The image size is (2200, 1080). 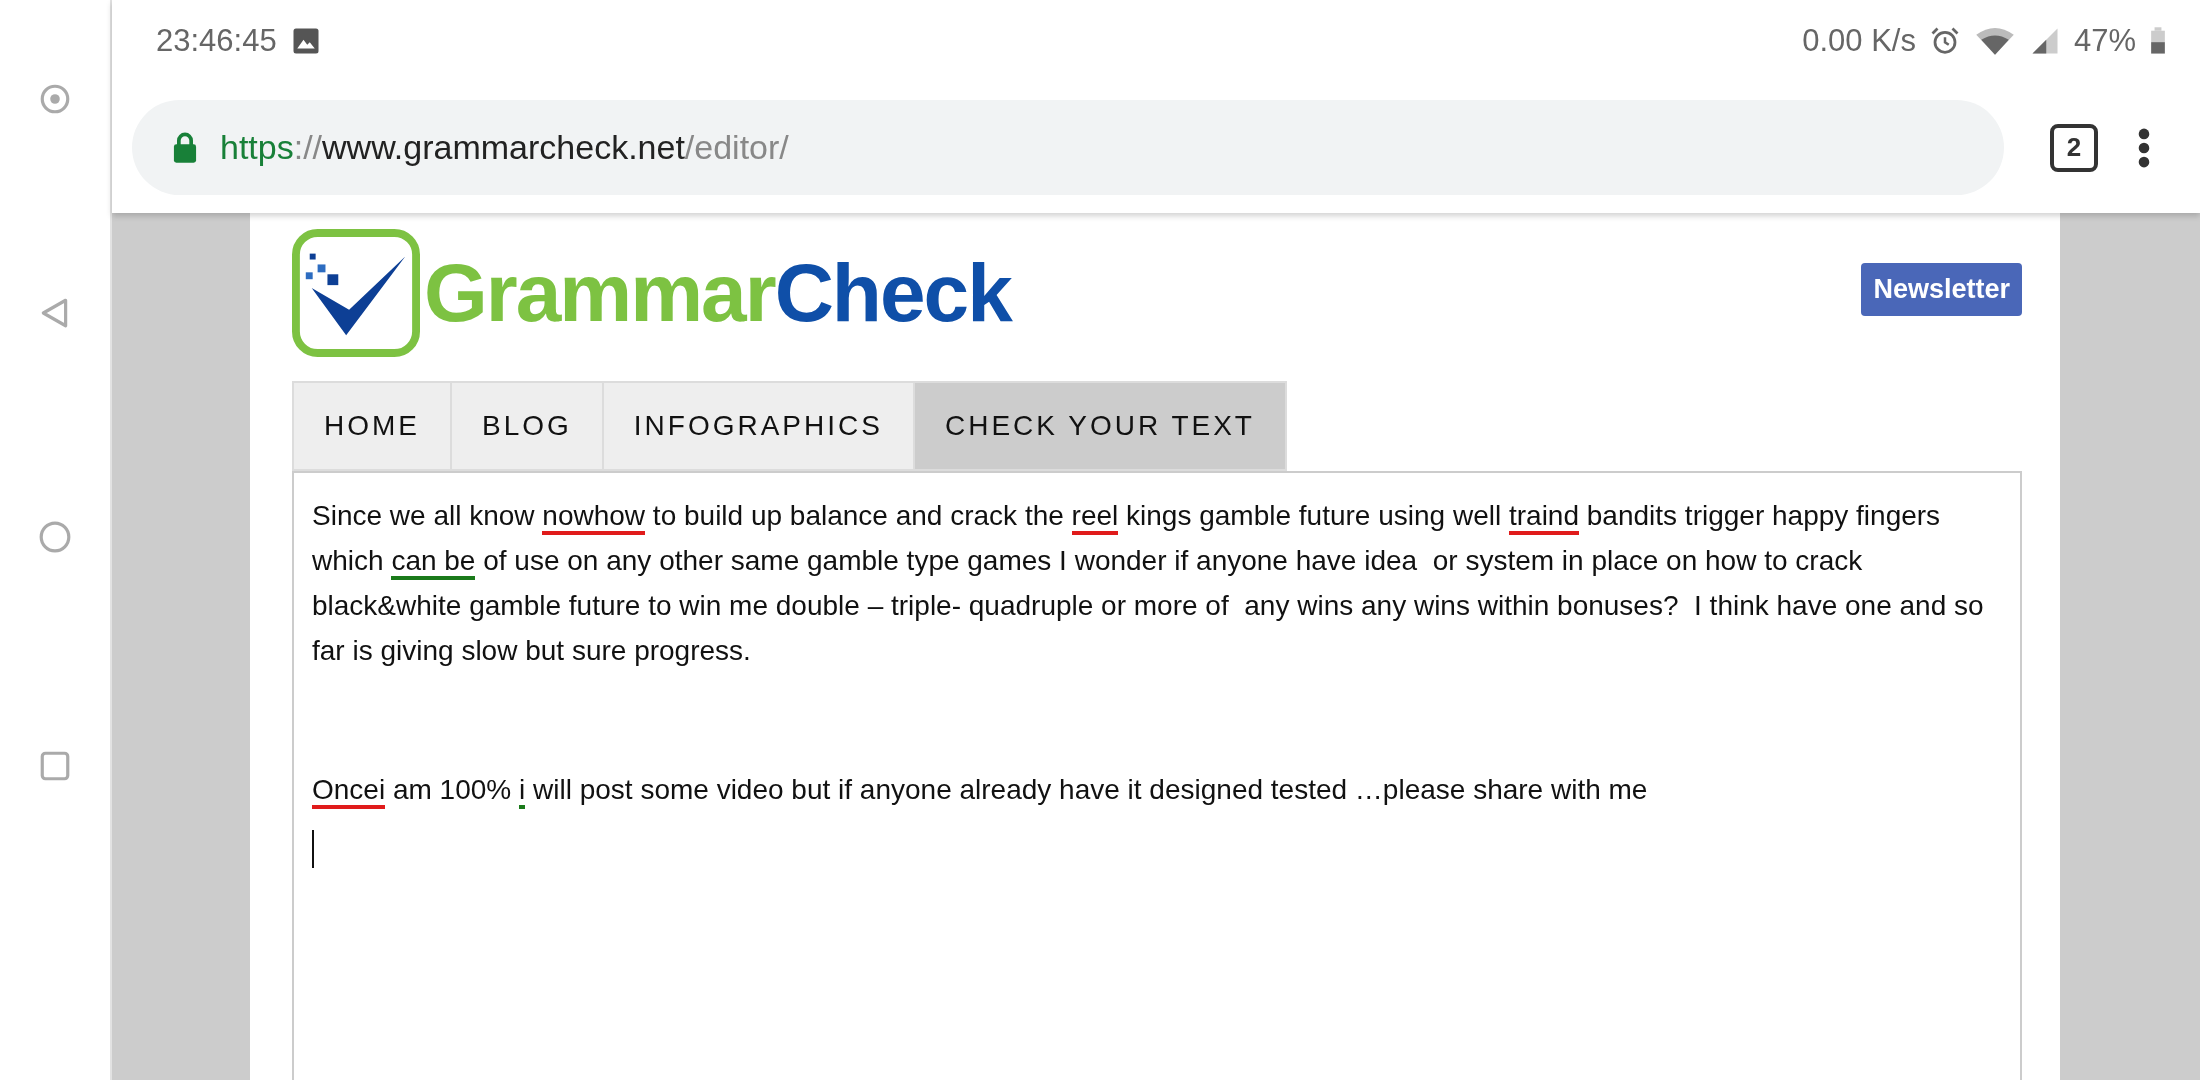 I want to click on logo-text: GrammarCheck, so click(x=717, y=293).